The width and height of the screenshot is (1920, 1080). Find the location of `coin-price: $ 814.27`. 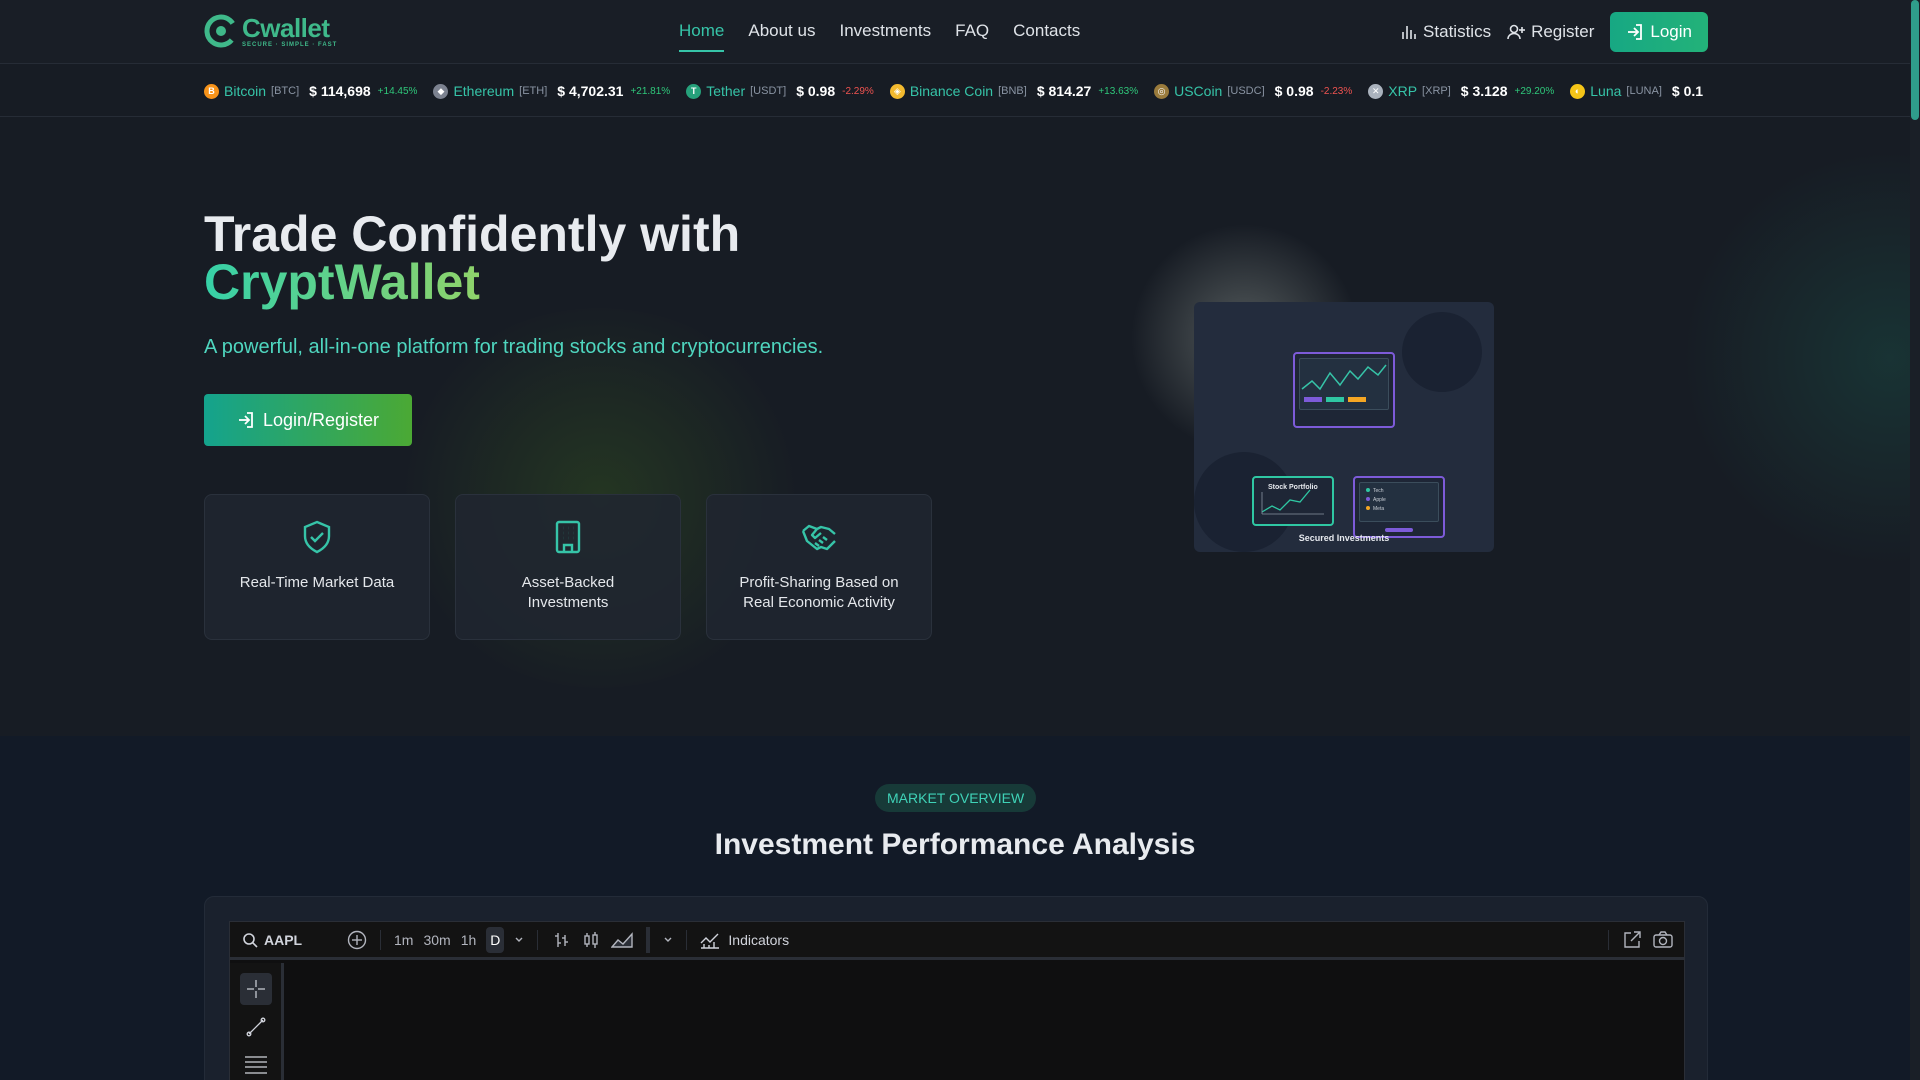

coin-price: $ 814.27 is located at coordinates (1064, 91).